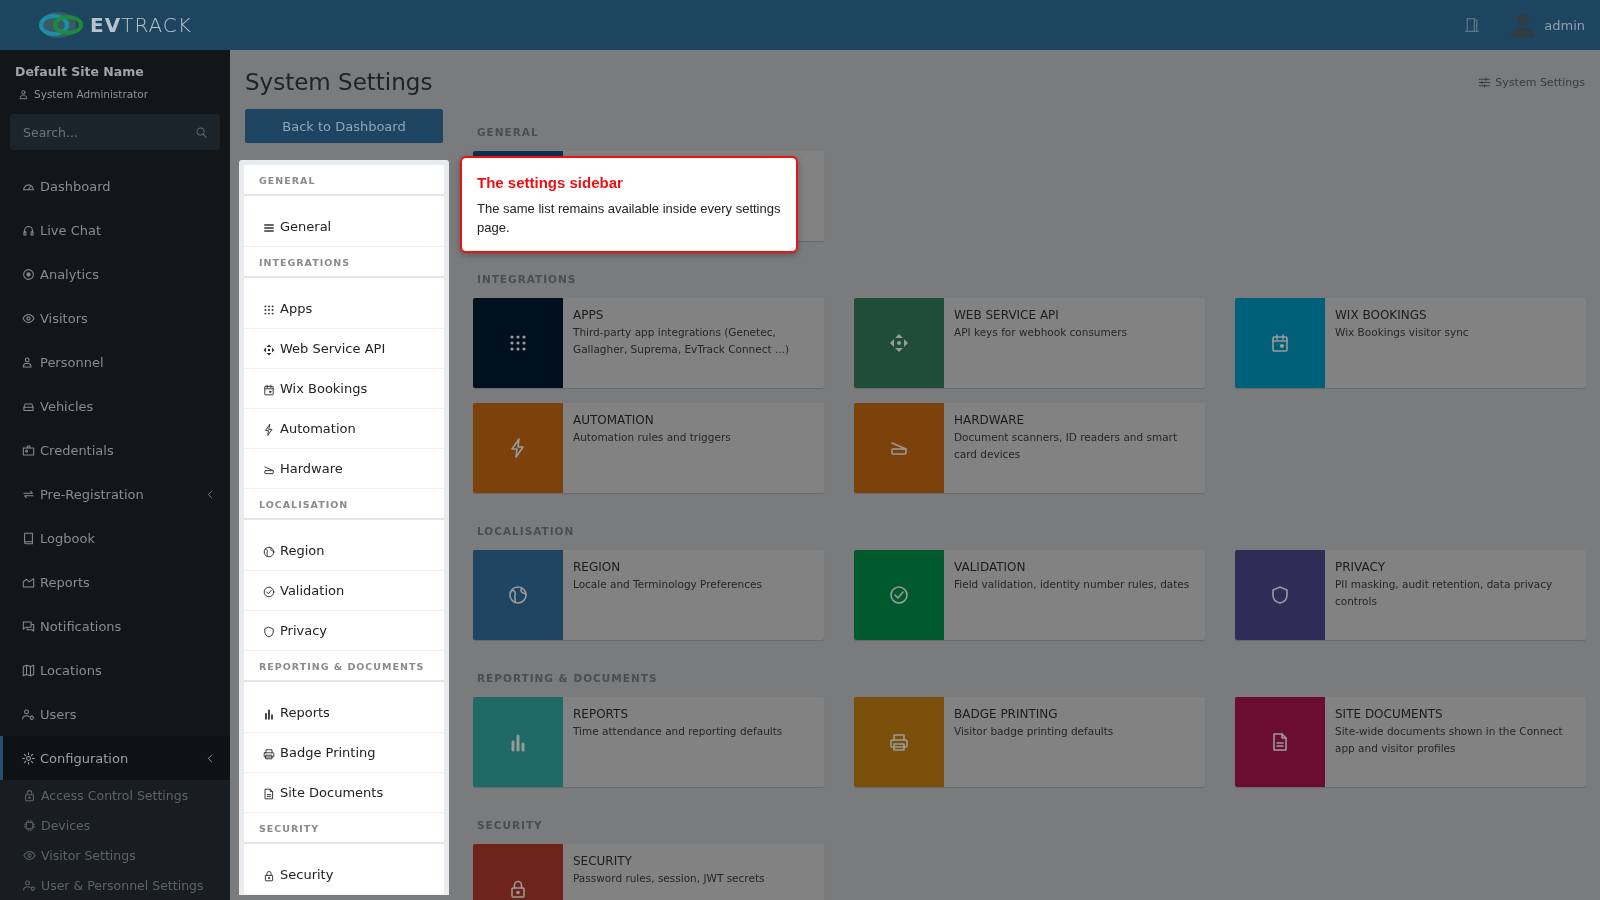  I want to click on menu-section-heading: REPORTING & DOCUMENTS, so click(344, 666).